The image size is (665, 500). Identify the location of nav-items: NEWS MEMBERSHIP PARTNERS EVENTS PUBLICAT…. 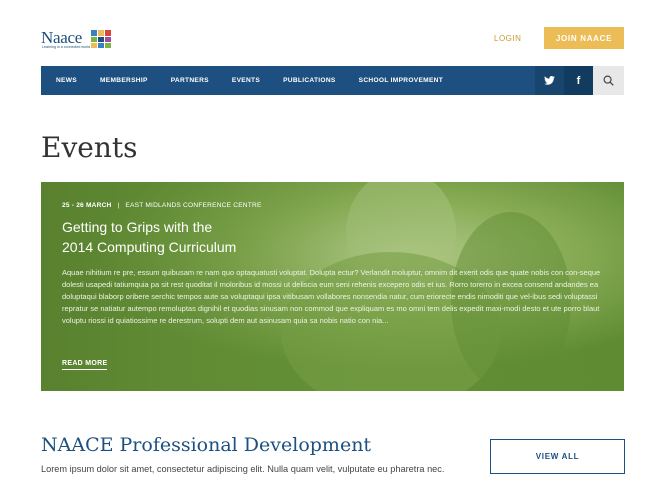
(288, 80).